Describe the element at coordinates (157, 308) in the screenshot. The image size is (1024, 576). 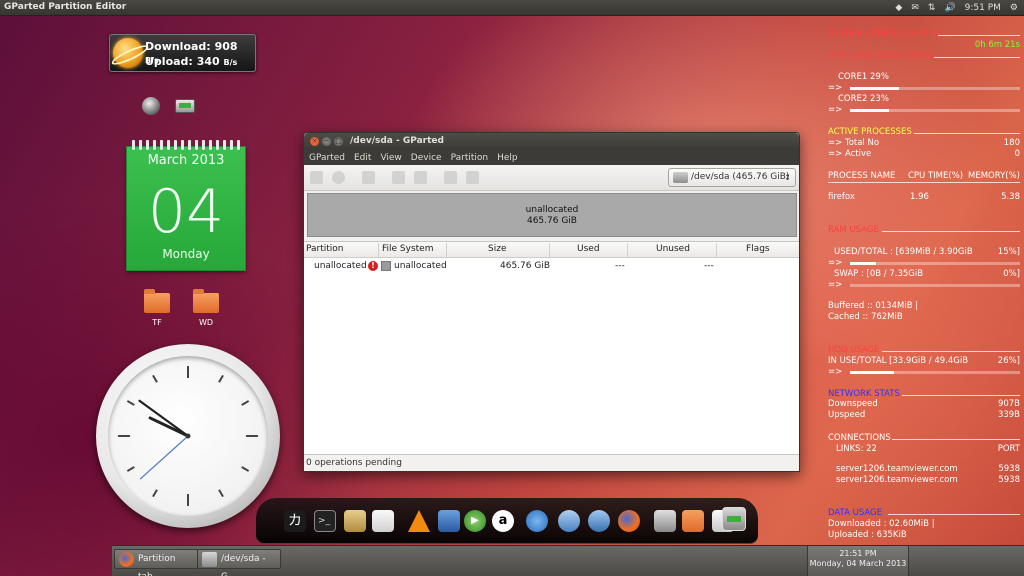
I see `folder-tf: TF` at that location.